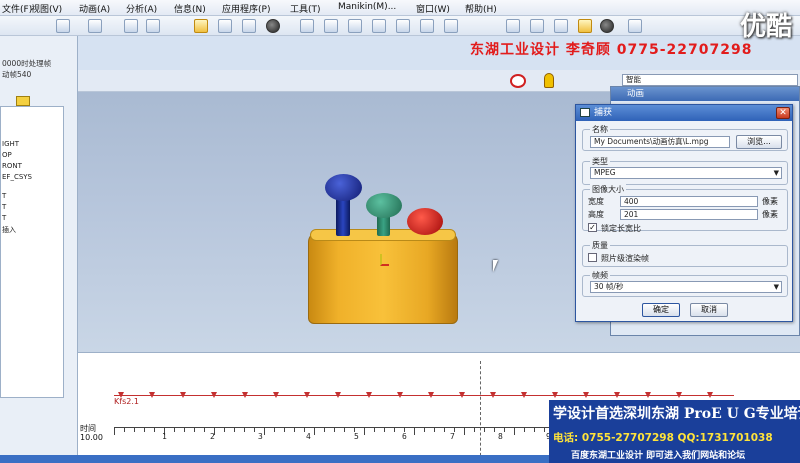 This screenshot has width=800, height=463. What do you see at coordinates (451, 26) in the screenshot?
I see `layers-icon` at bounding box center [451, 26].